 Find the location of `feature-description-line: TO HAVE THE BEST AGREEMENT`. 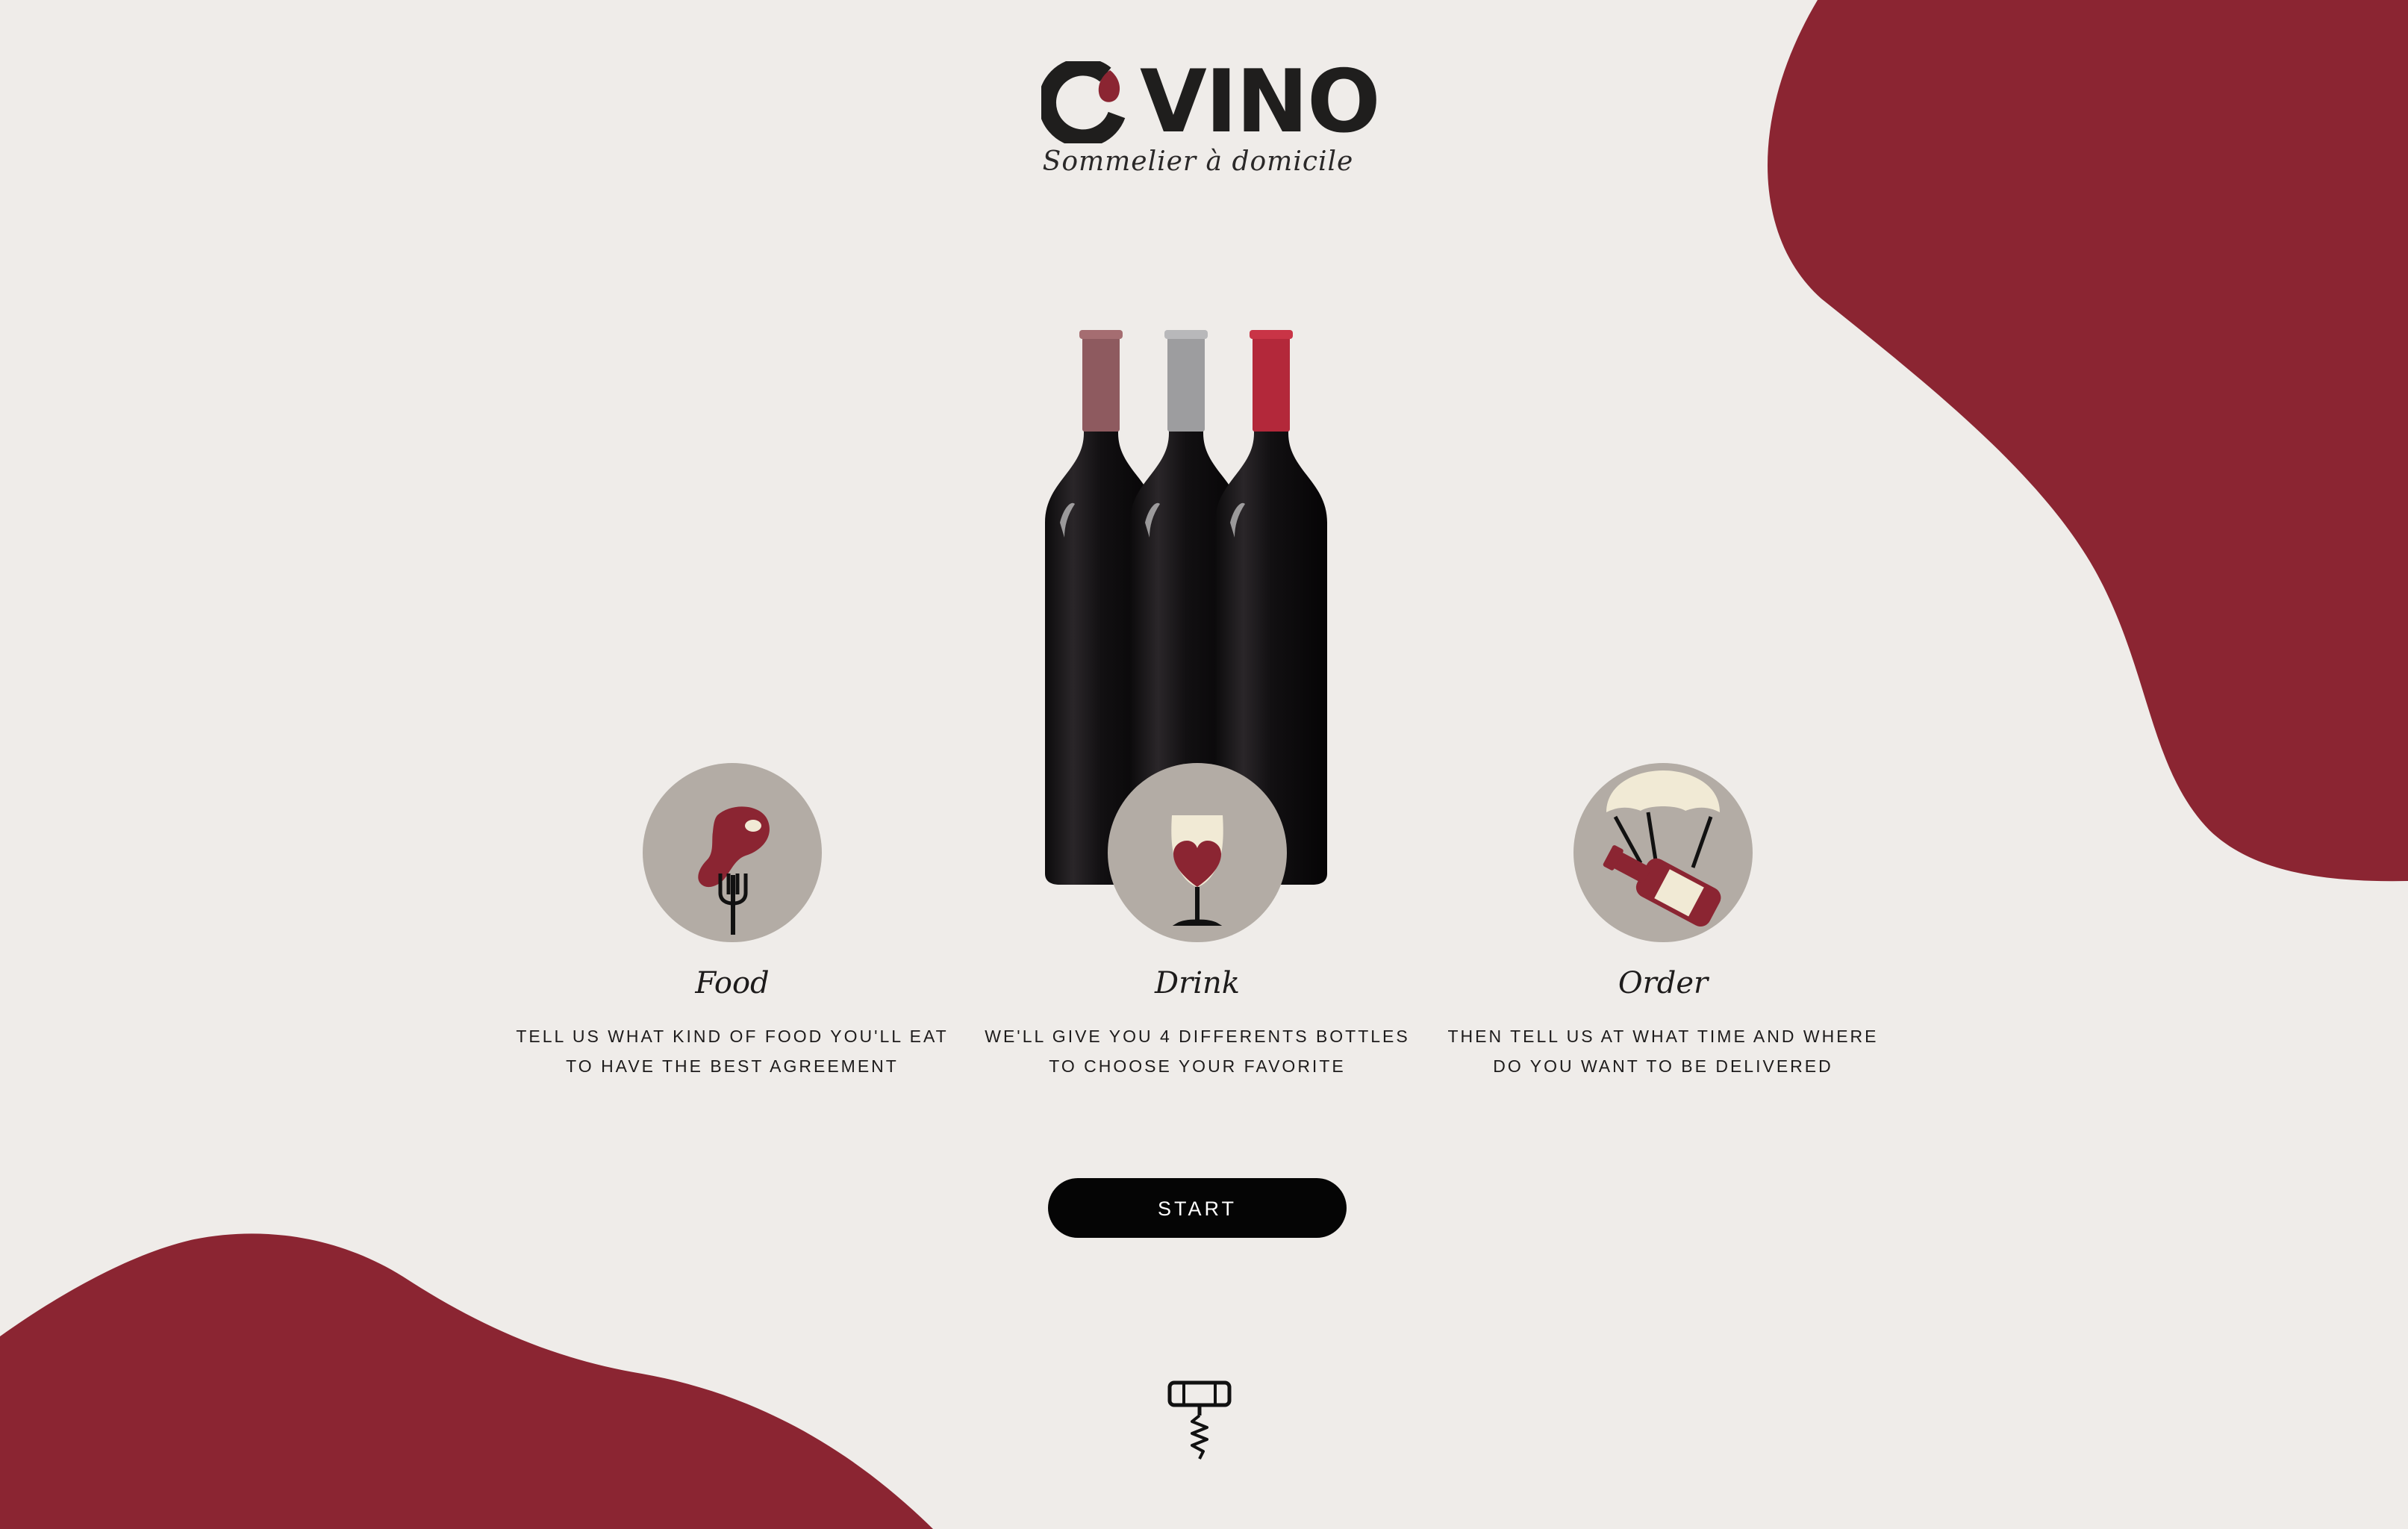

feature-description-line: TO HAVE THE BEST AGREEMENT is located at coordinates (732, 1066).